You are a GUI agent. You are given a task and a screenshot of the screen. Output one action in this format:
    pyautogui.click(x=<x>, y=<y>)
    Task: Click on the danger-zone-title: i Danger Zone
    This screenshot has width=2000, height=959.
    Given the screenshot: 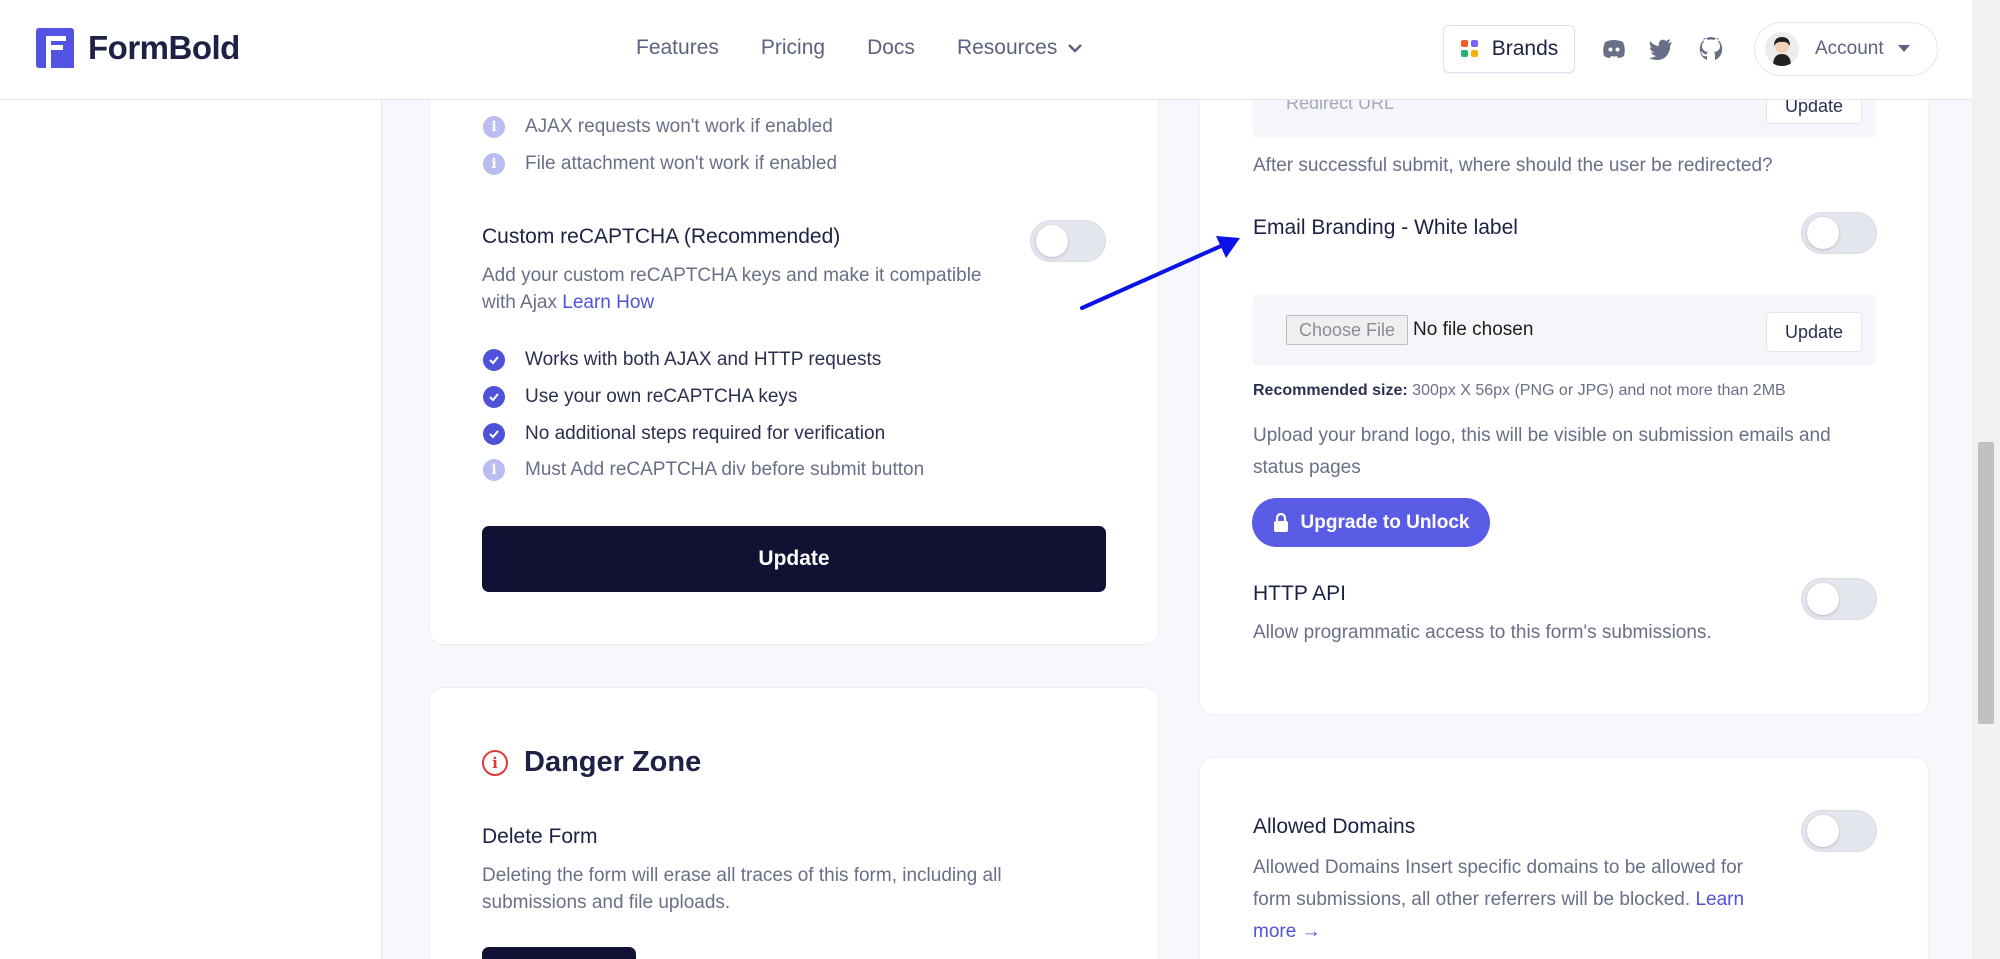 What is the action you would take?
    pyautogui.click(x=591, y=762)
    